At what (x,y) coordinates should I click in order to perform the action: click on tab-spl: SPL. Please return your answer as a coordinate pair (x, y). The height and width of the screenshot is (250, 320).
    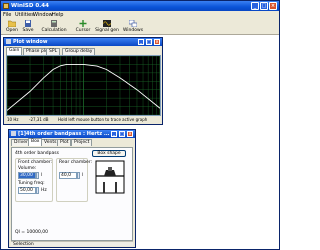
    Looking at the image, I should click on (53, 51).